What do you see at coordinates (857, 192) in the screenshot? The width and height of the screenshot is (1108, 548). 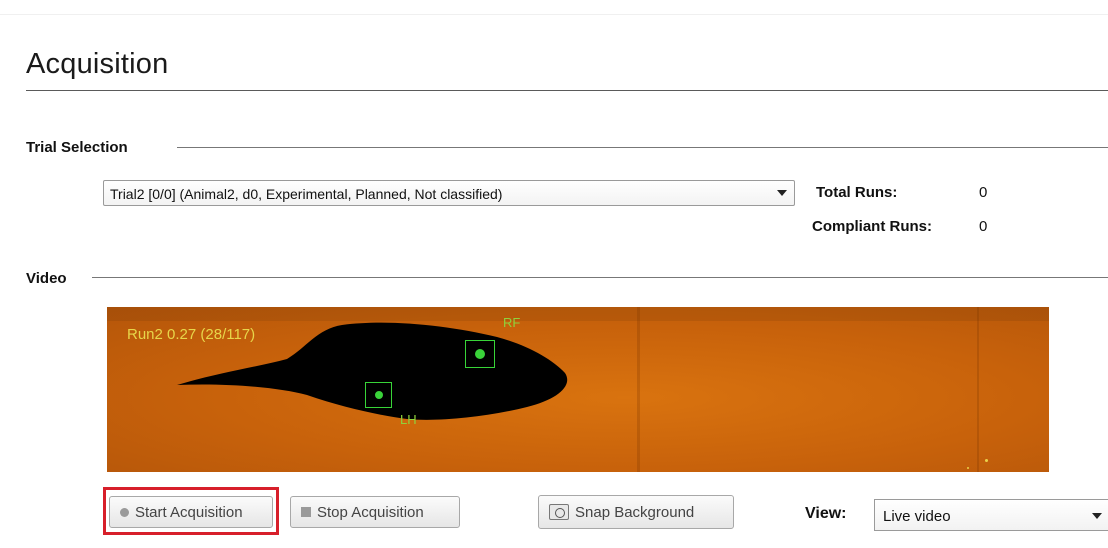 I see `total-runs-label: Total Runs:` at bounding box center [857, 192].